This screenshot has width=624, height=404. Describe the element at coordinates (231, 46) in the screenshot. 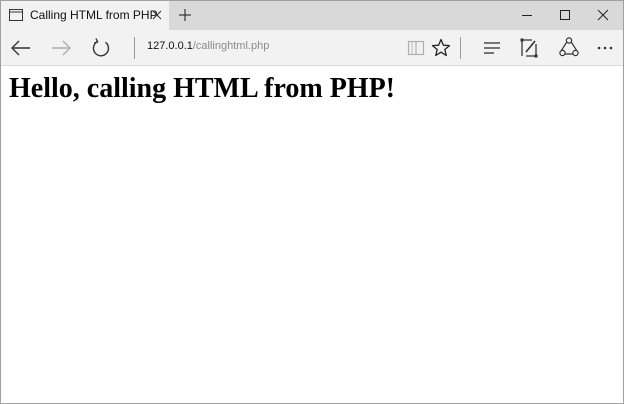

I see `address-path: /callinghtml.php` at that location.